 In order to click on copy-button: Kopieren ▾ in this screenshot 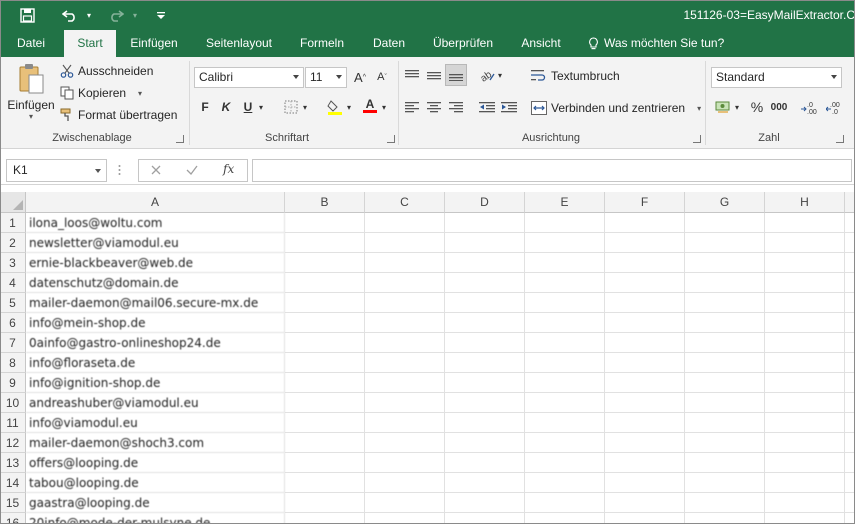, I will do `click(101, 93)`.